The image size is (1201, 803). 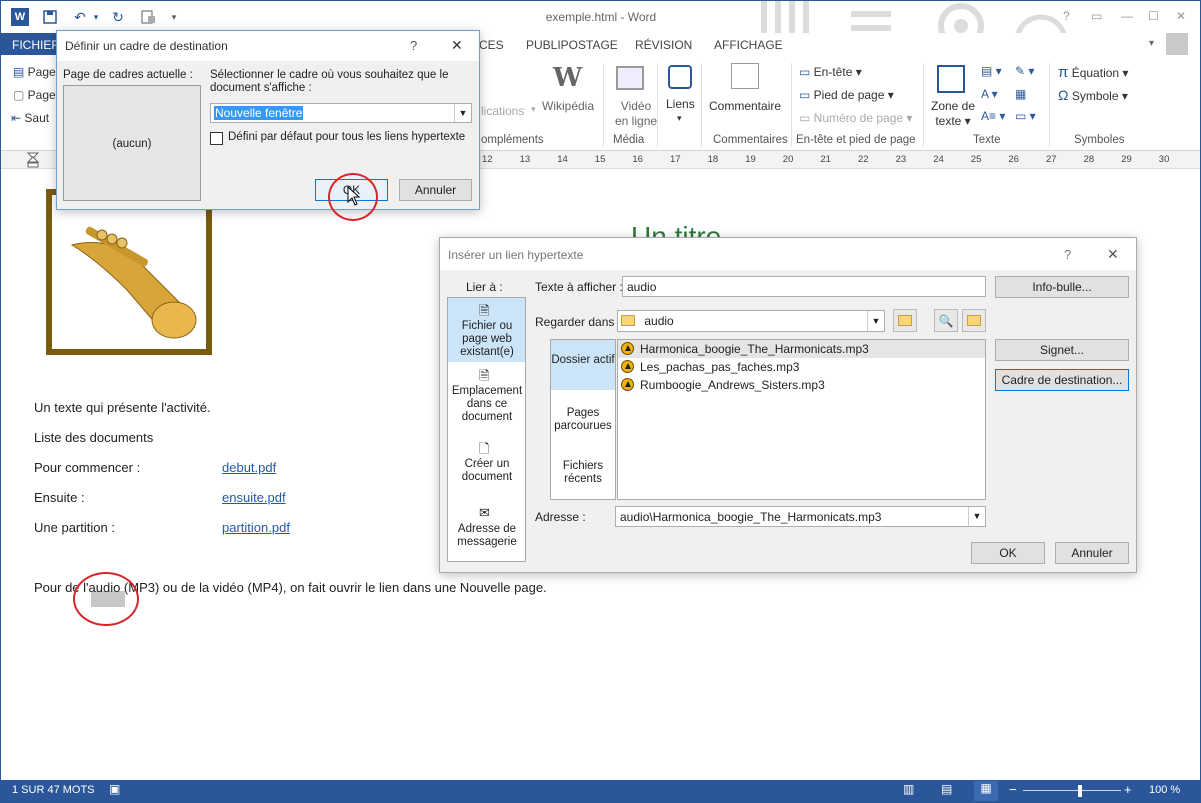 I want to click on signature-line-icon: ✎ ▾, so click(x=1024, y=71).